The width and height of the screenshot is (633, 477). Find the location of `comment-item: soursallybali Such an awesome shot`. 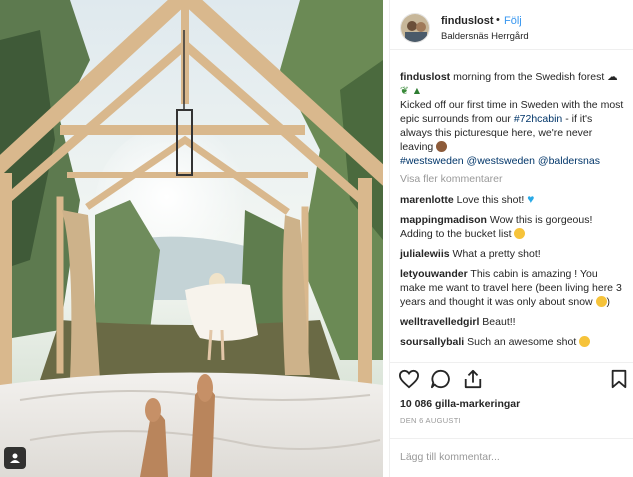

comment-item: soursallybali Such an awesome shot is located at coordinates (513, 342).